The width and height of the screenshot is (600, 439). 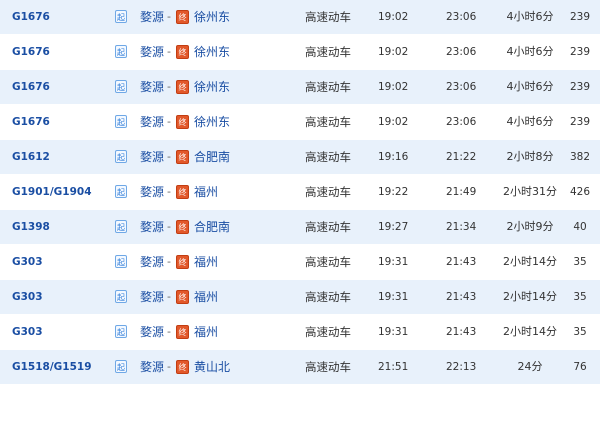 I want to click on travel-duration: 24分, so click(x=530, y=366).